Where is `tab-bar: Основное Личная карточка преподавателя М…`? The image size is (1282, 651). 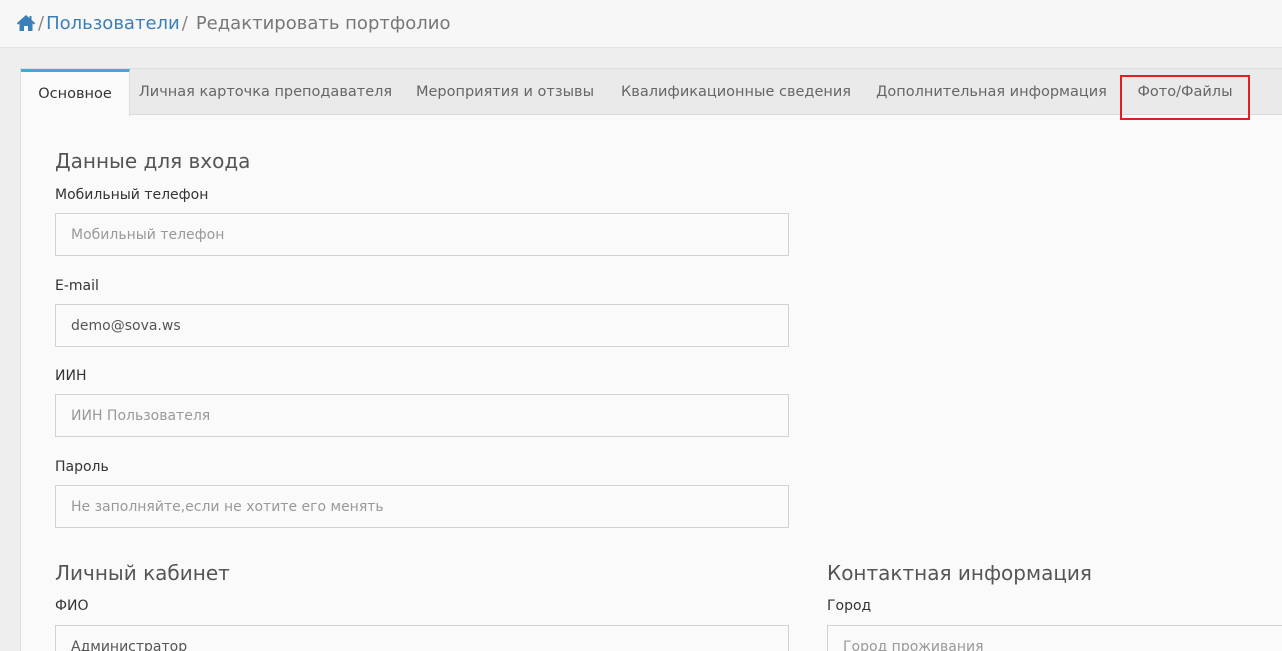
tab-bar: Основное Личная карточка преподавателя М… is located at coordinates (651, 92).